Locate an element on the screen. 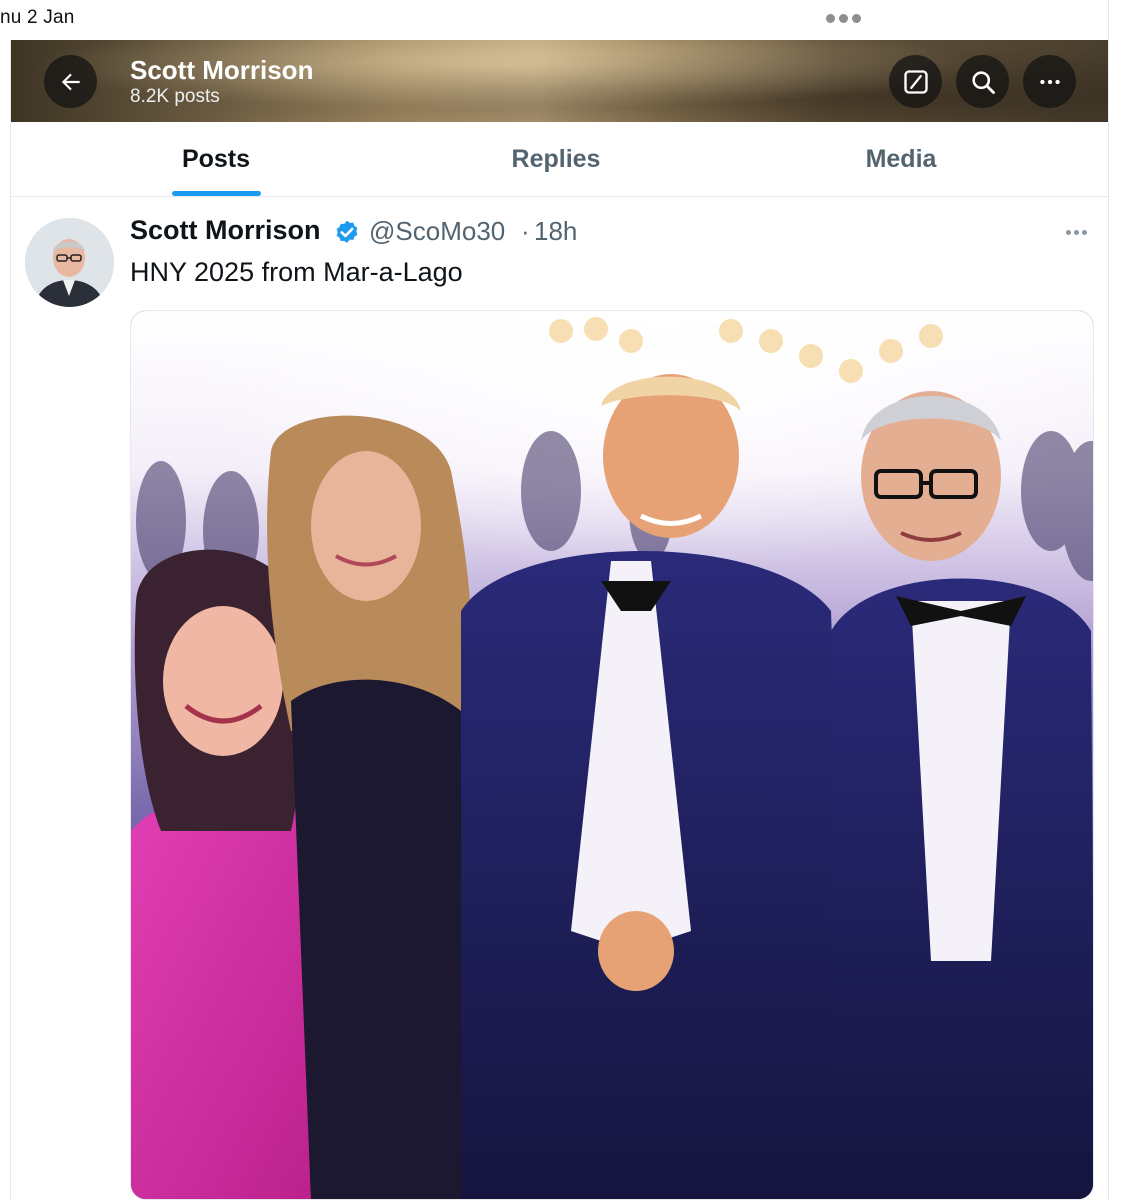 The height and width of the screenshot is (1200, 1135). verified-badge-icon is located at coordinates (347, 231).